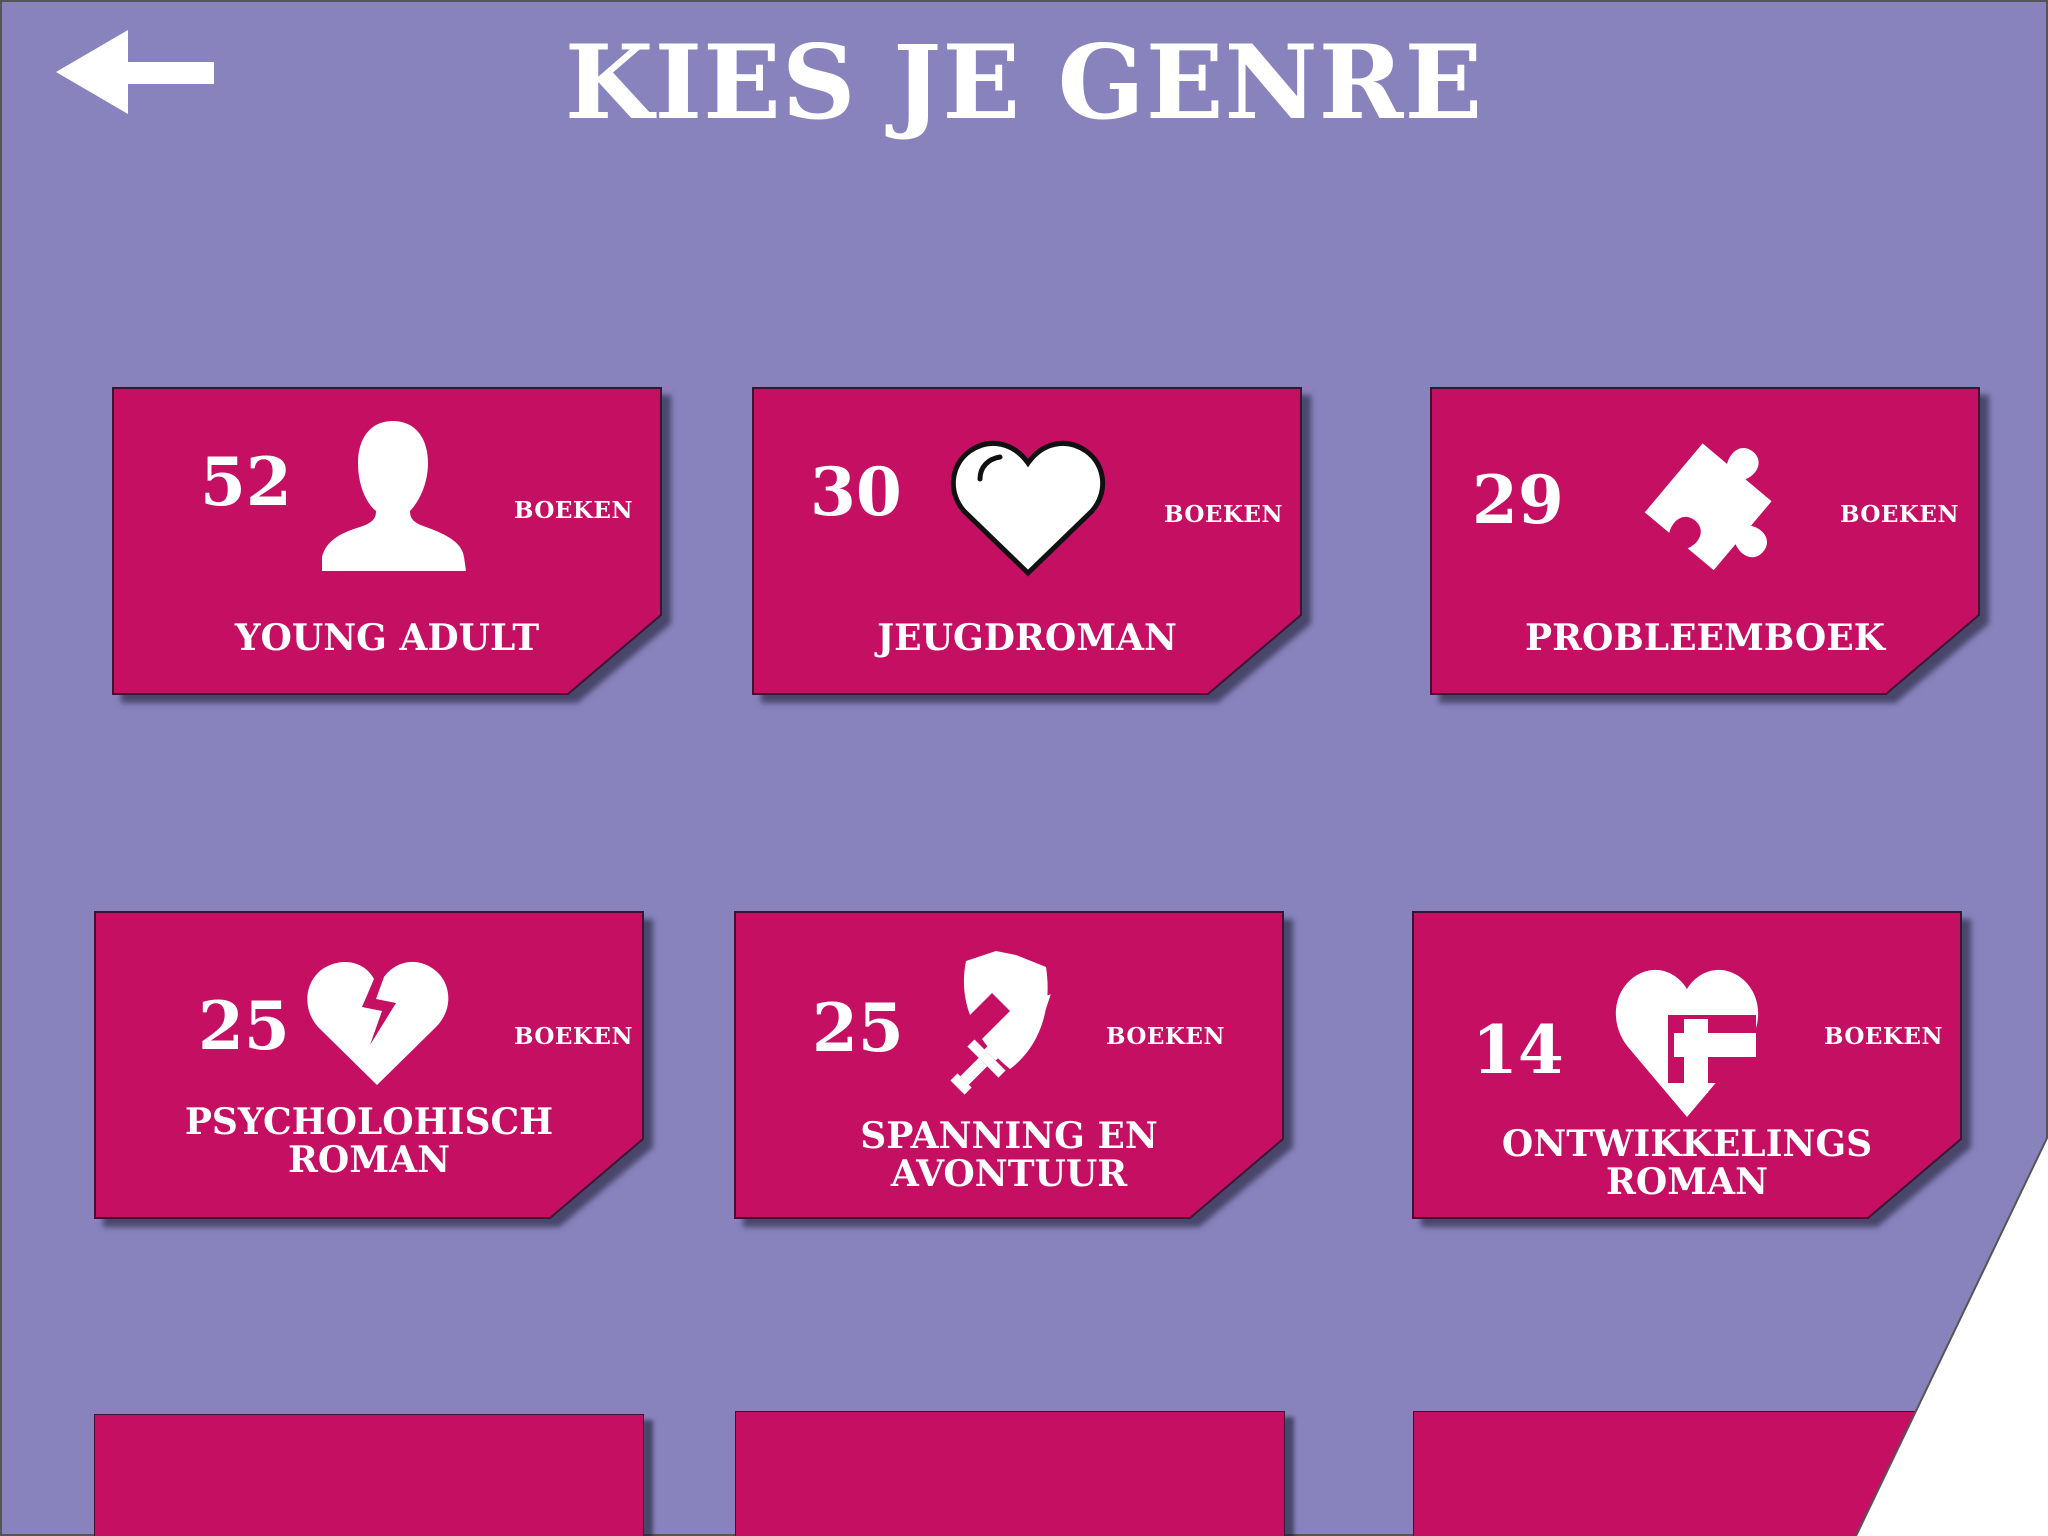 The width and height of the screenshot is (2048, 1536). I want to click on heart-plus-icon, so click(1687, 1043).